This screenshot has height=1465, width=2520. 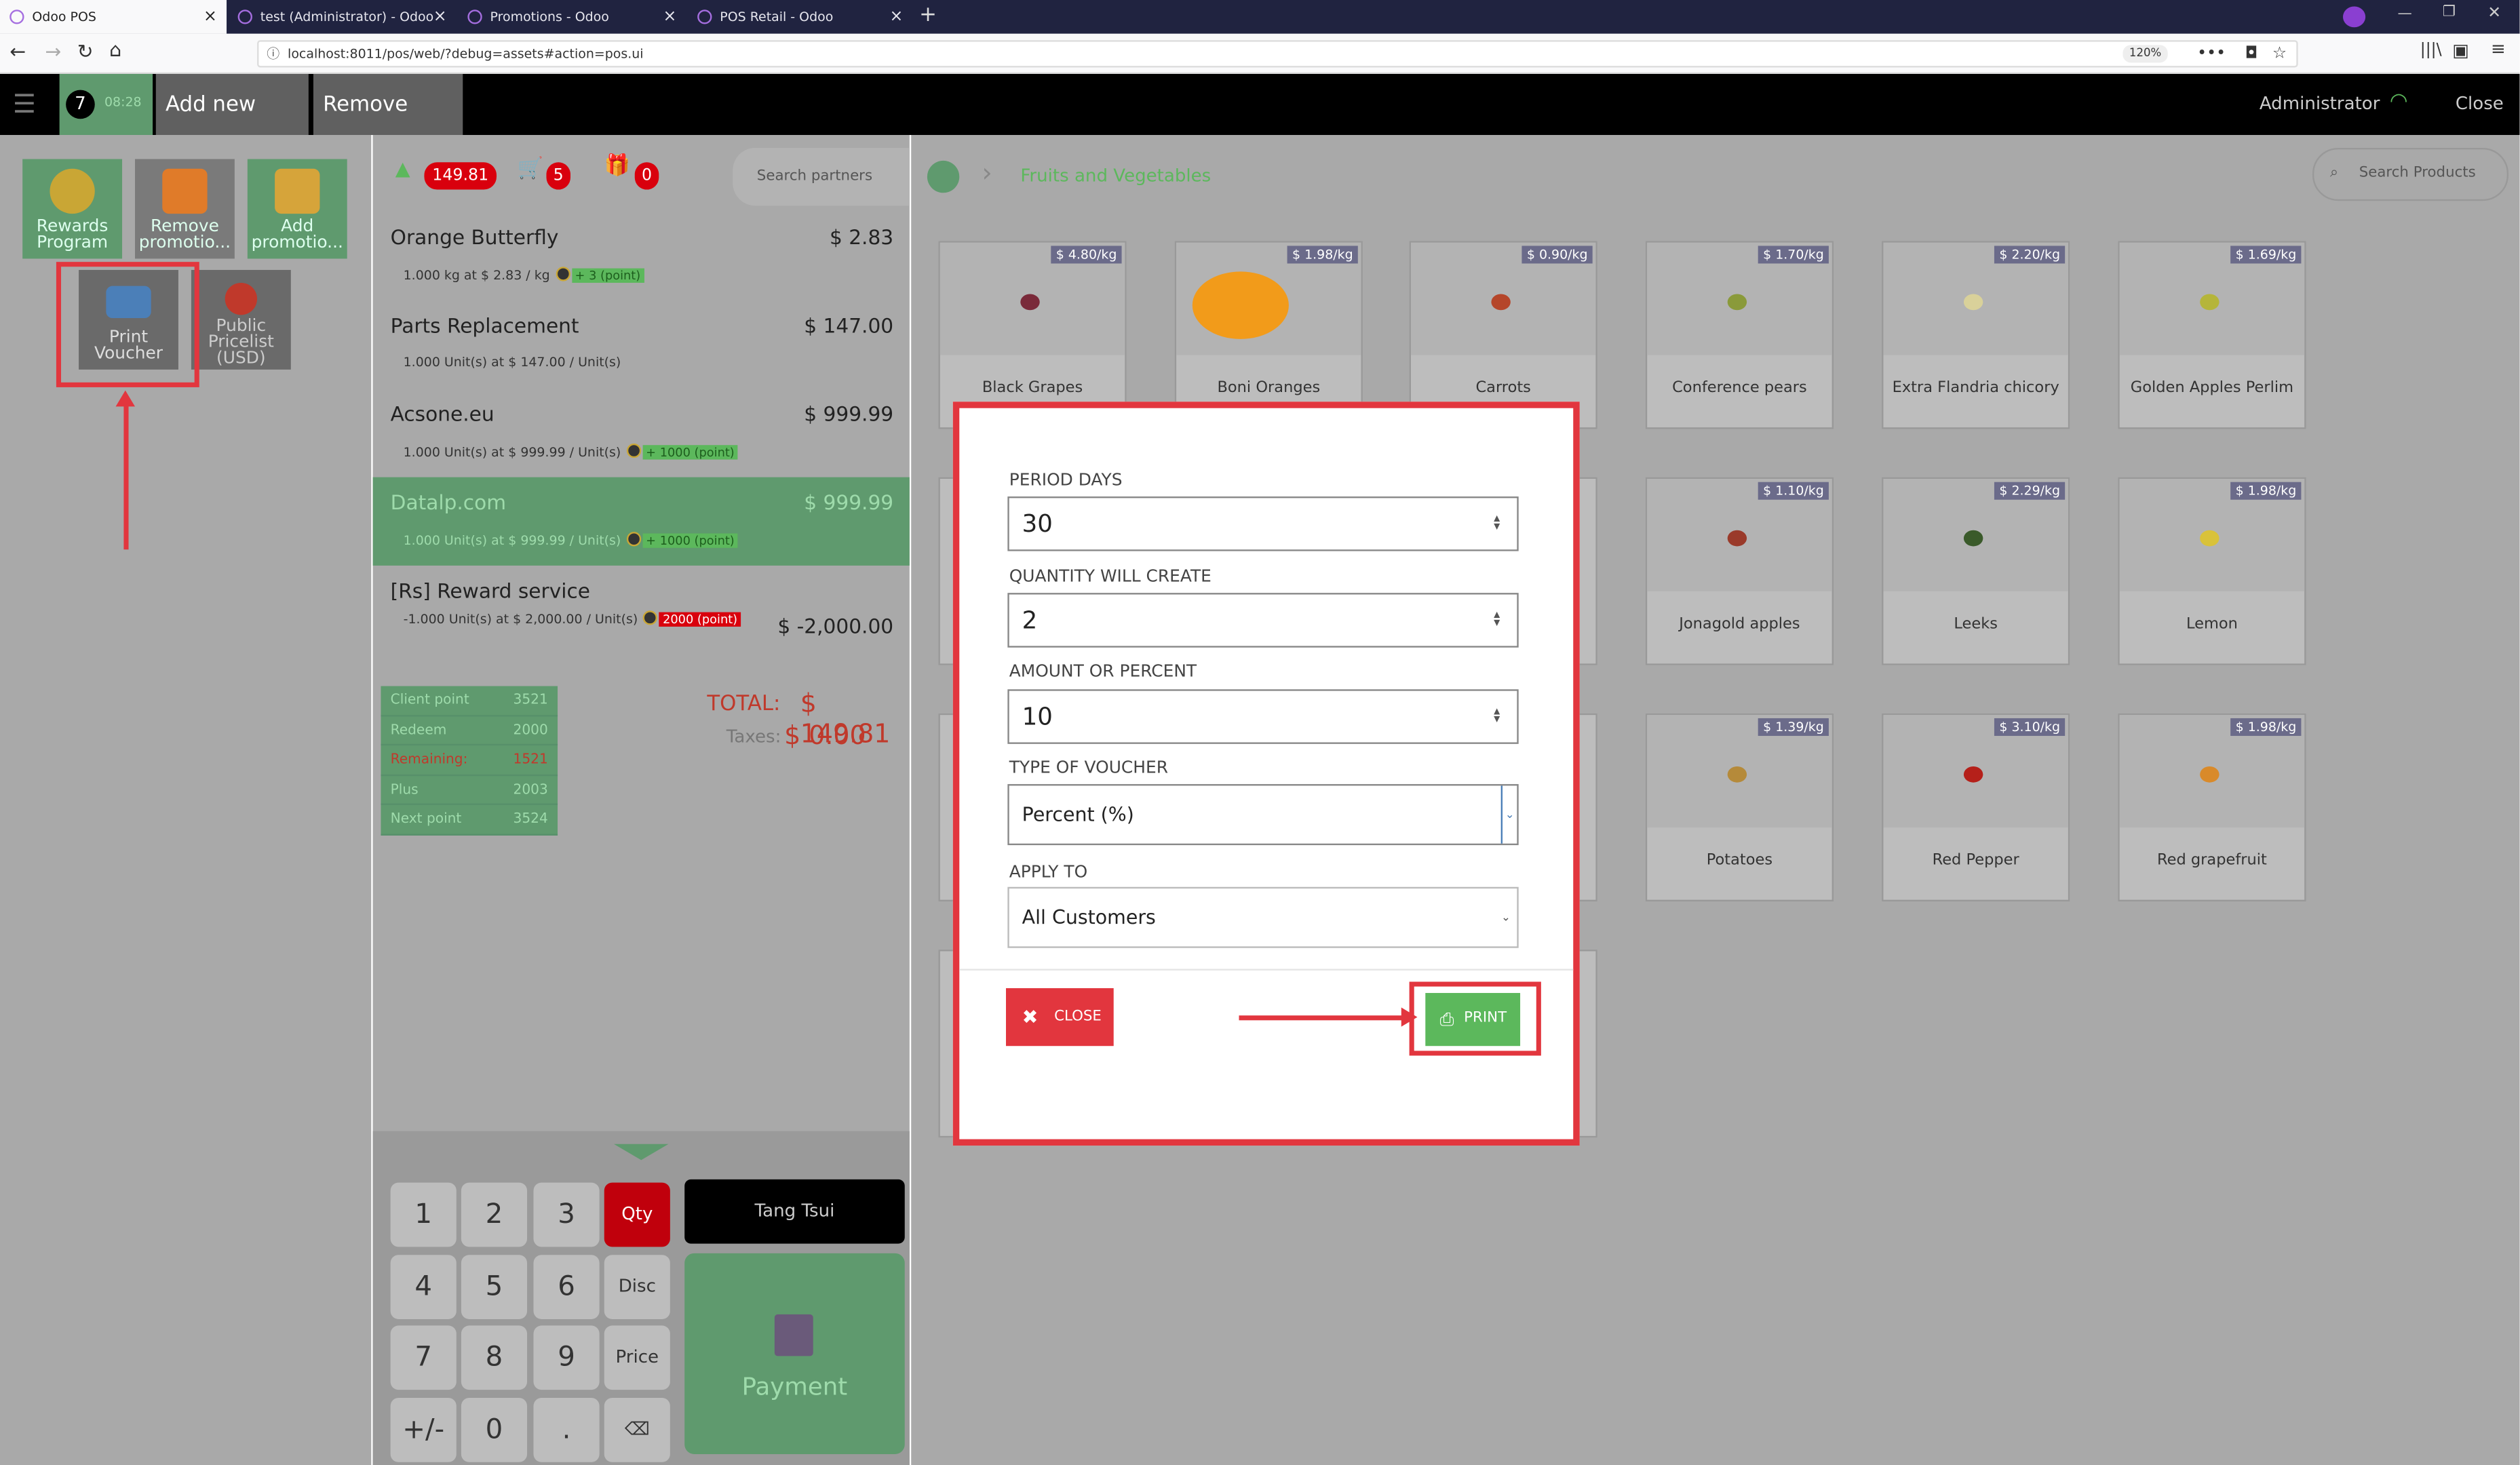 What do you see at coordinates (2461, 50) in the screenshot?
I see `sidebar-toggle-icon: ▣` at bounding box center [2461, 50].